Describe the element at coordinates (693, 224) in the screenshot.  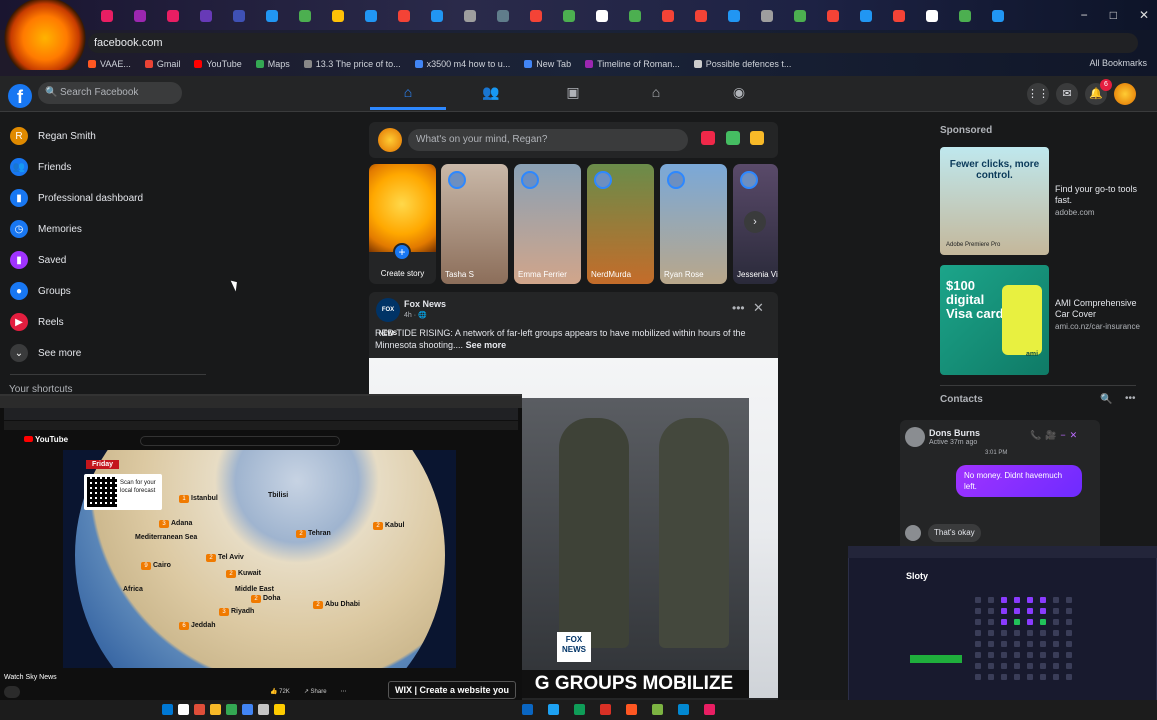
I see `story-card: Ryan Rose` at that location.